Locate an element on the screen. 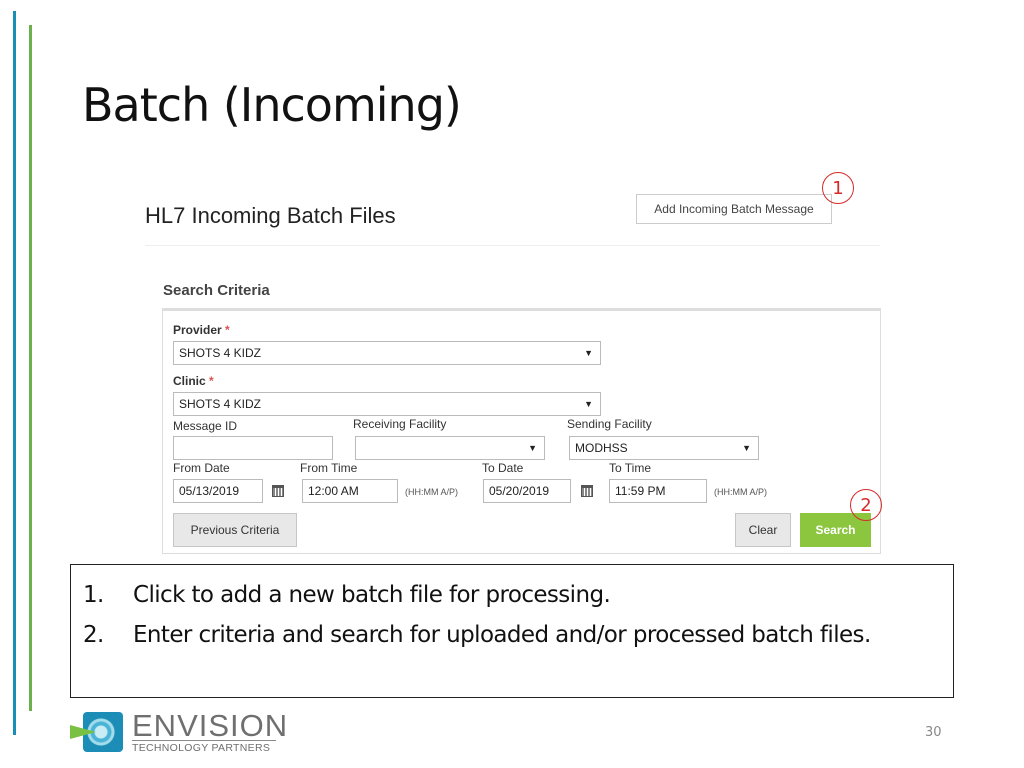 The image size is (1024, 768). page-title: HL7 Incoming Batch Files is located at coordinates (270, 215).